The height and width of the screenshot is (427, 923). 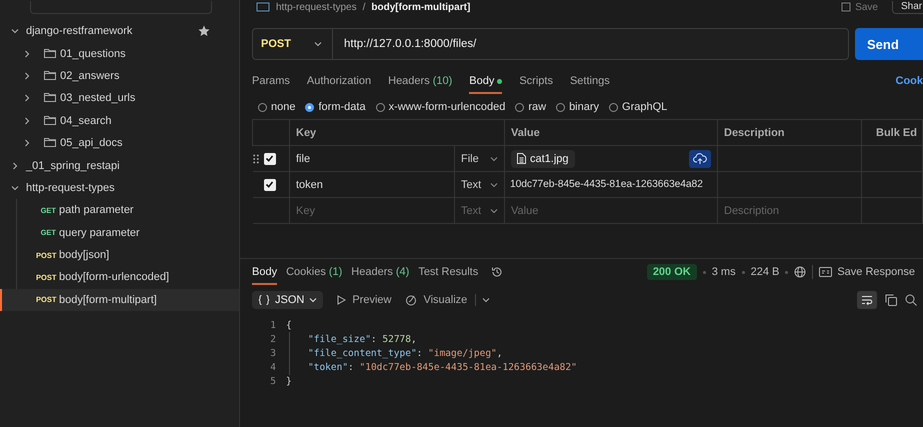 What do you see at coordinates (420, 81) in the screenshot?
I see `tab: Headers (10)` at bounding box center [420, 81].